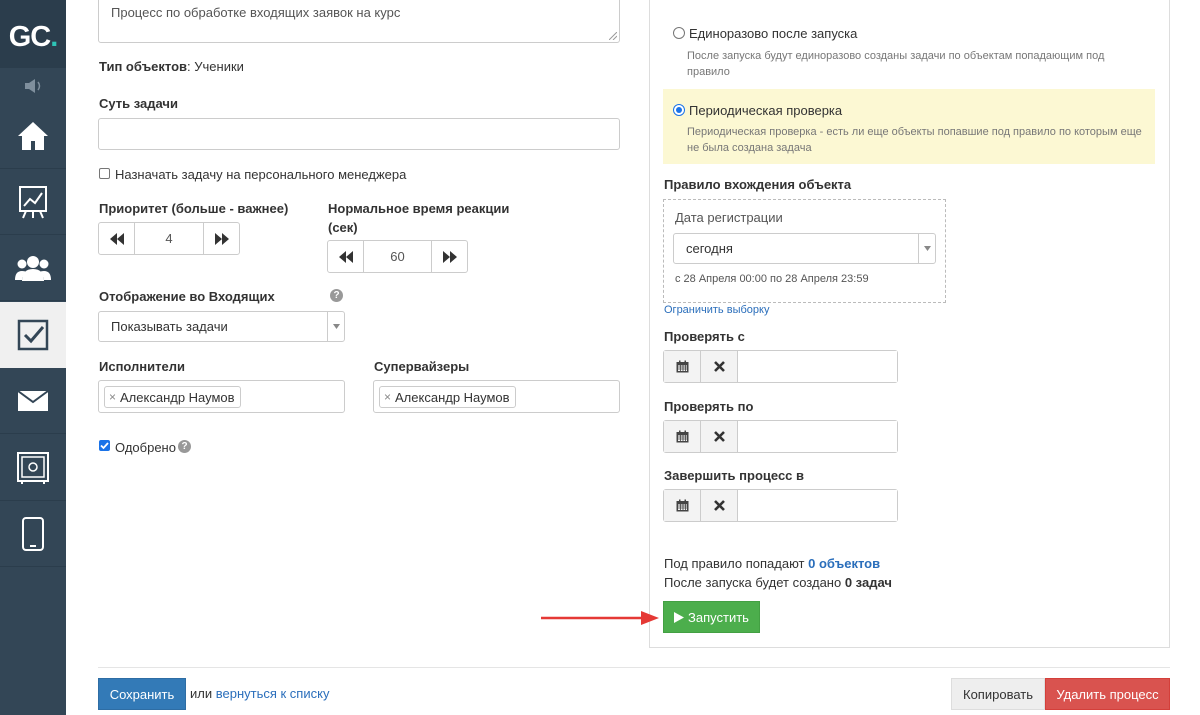 This screenshot has width=1200, height=715. I want to click on once-label: Единоразово после запуска, so click(773, 33).